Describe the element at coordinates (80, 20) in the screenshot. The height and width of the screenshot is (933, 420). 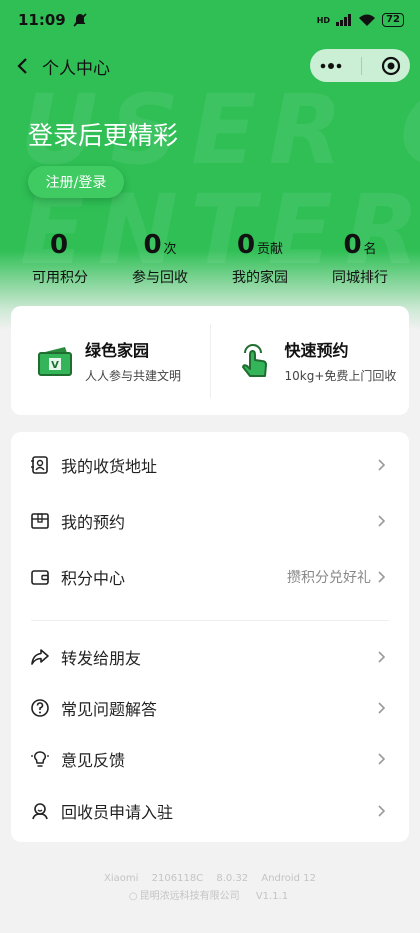
I see `mute-icon` at that location.